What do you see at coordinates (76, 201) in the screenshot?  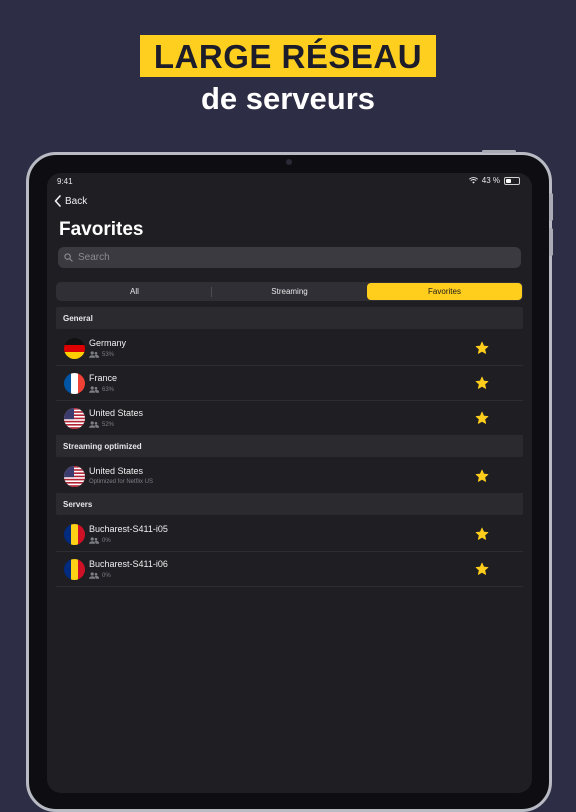 I see `back-label: Back` at bounding box center [76, 201].